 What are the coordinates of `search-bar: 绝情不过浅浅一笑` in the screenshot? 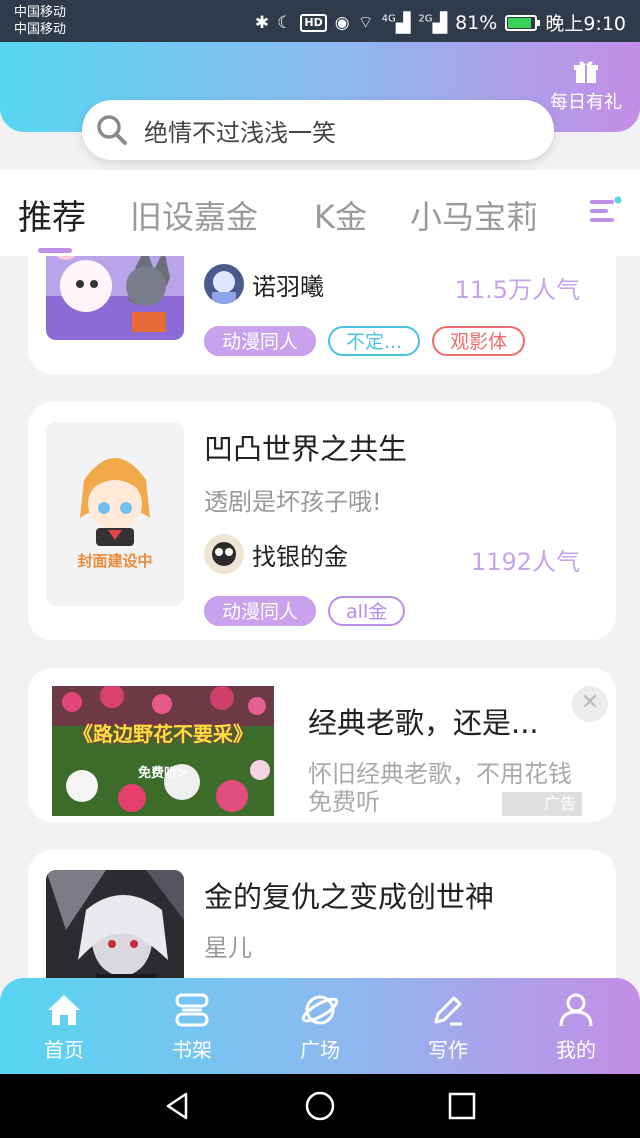 It's located at (318, 130).